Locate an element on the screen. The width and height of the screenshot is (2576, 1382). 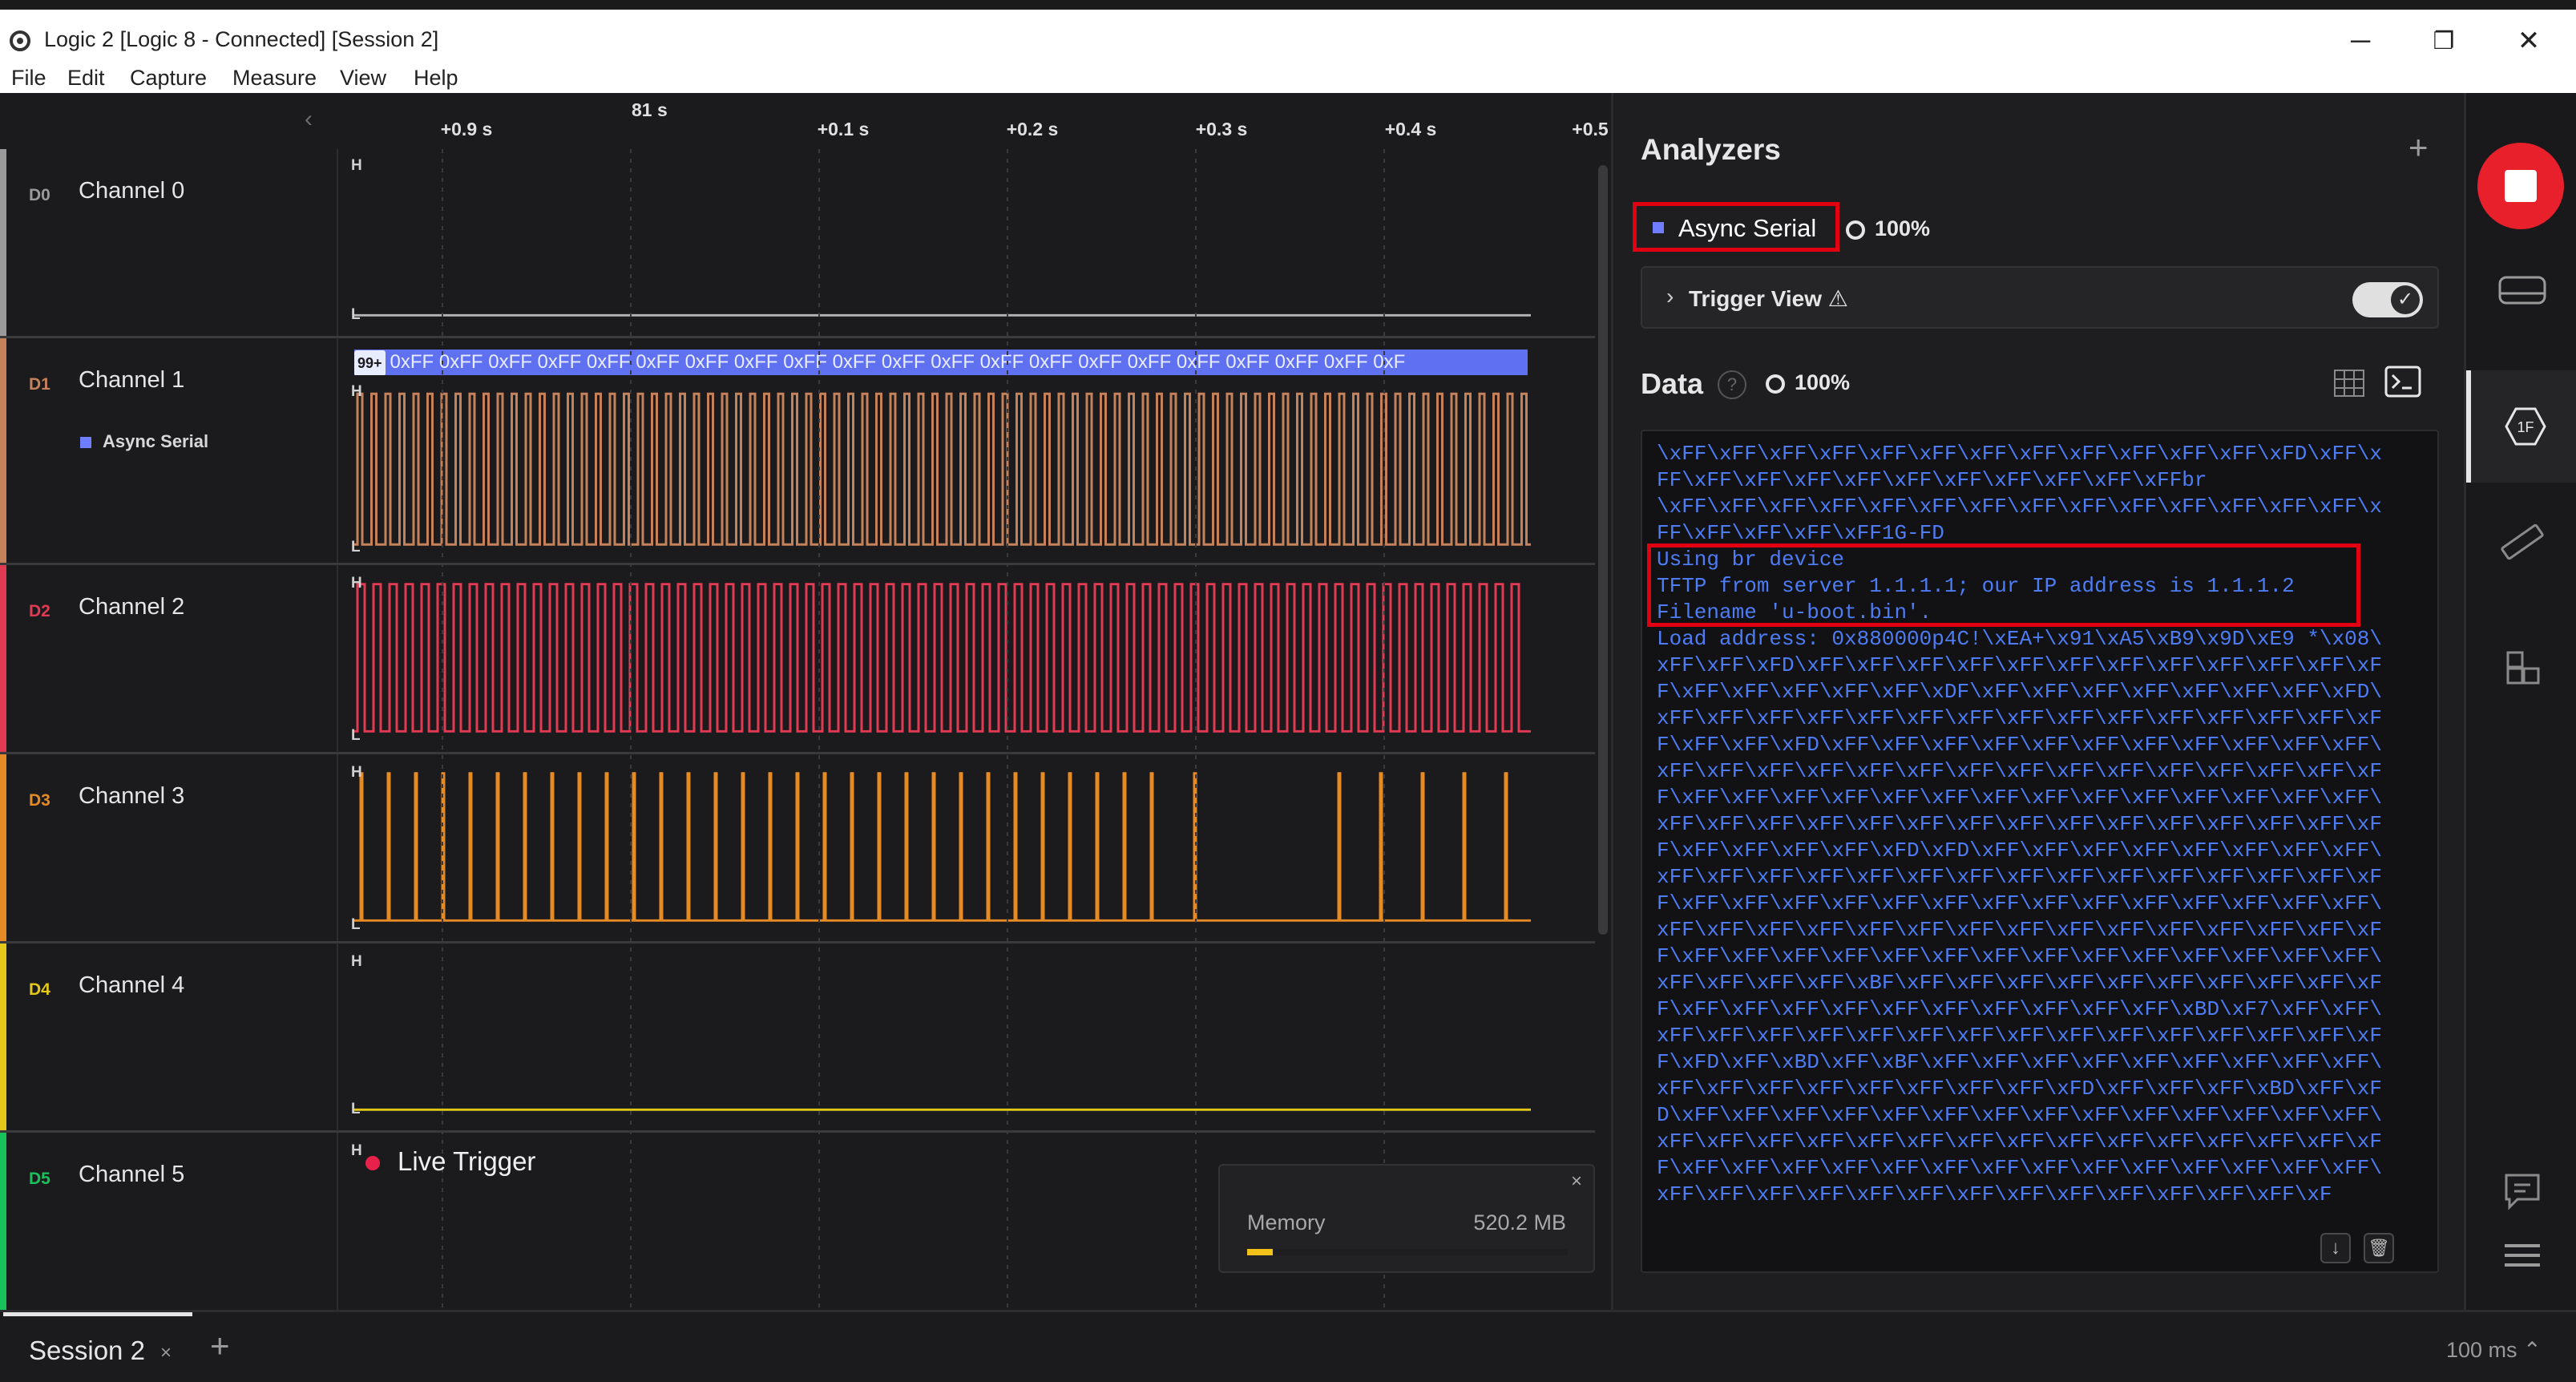
channel-name: Channel 2 is located at coordinates (132, 607).